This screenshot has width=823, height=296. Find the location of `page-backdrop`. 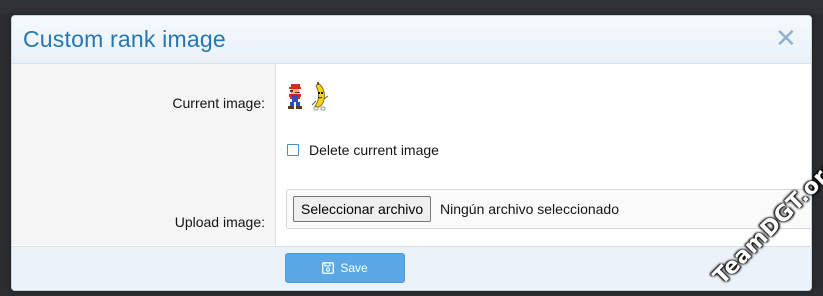

page-backdrop is located at coordinates (411, 7).